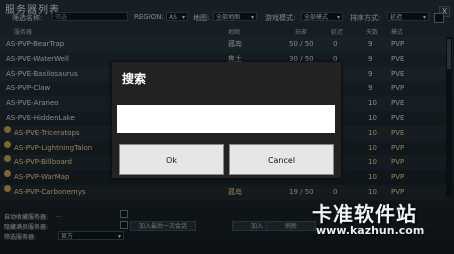  Describe the element at coordinates (171, 159) in the screenshot. I see `ok-button: Ok` at that location.